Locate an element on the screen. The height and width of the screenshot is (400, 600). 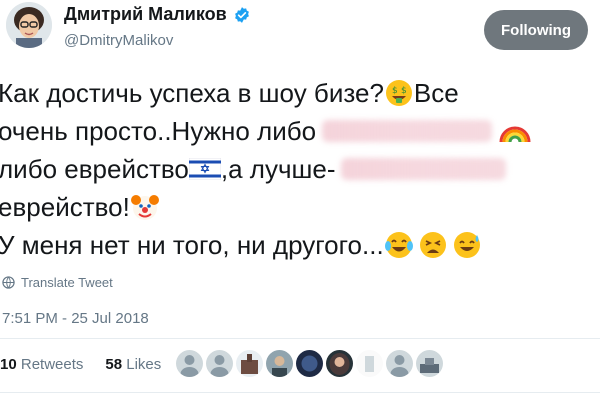
tweet-stats: 10 Retweets 58 Likes is located at coordinates (80, 364).